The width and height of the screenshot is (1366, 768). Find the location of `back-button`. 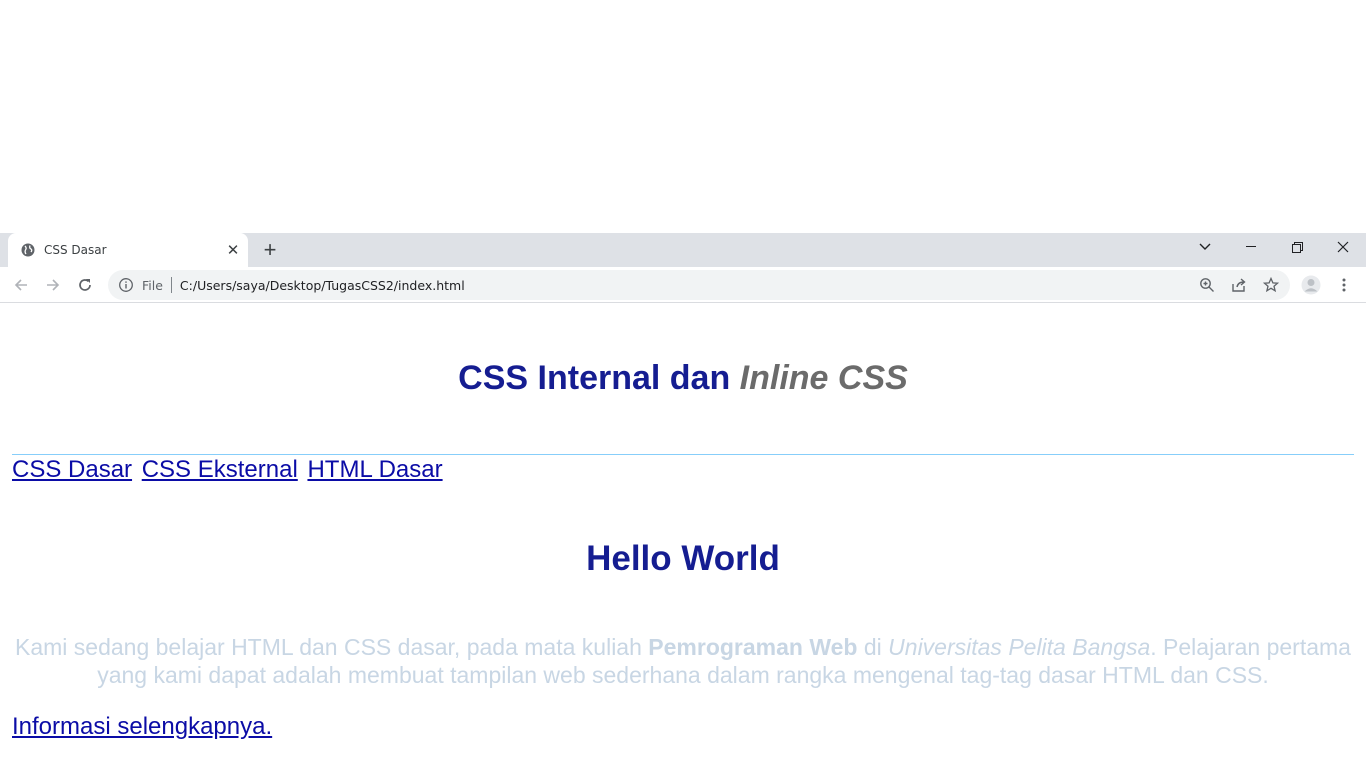

back-button is located at coordinates (21, 285).